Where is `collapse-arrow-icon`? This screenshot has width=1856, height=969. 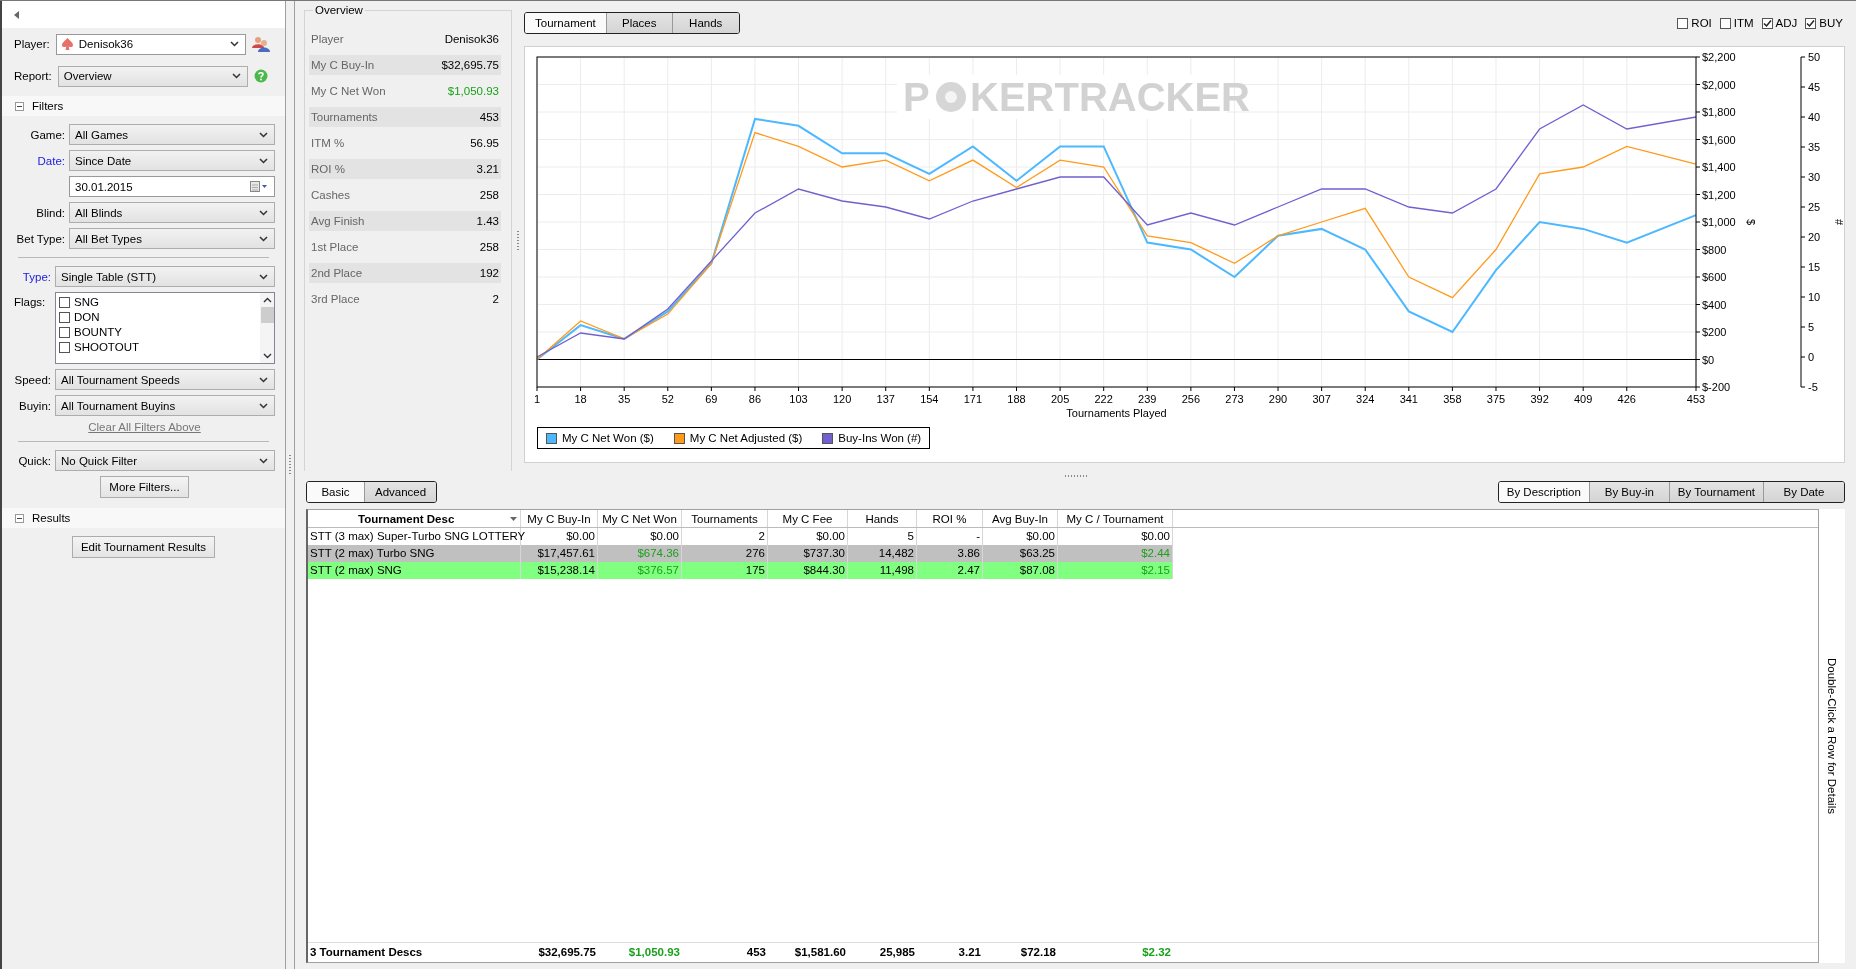
collapse-arrow-icon is located at coordinates (16, 14).